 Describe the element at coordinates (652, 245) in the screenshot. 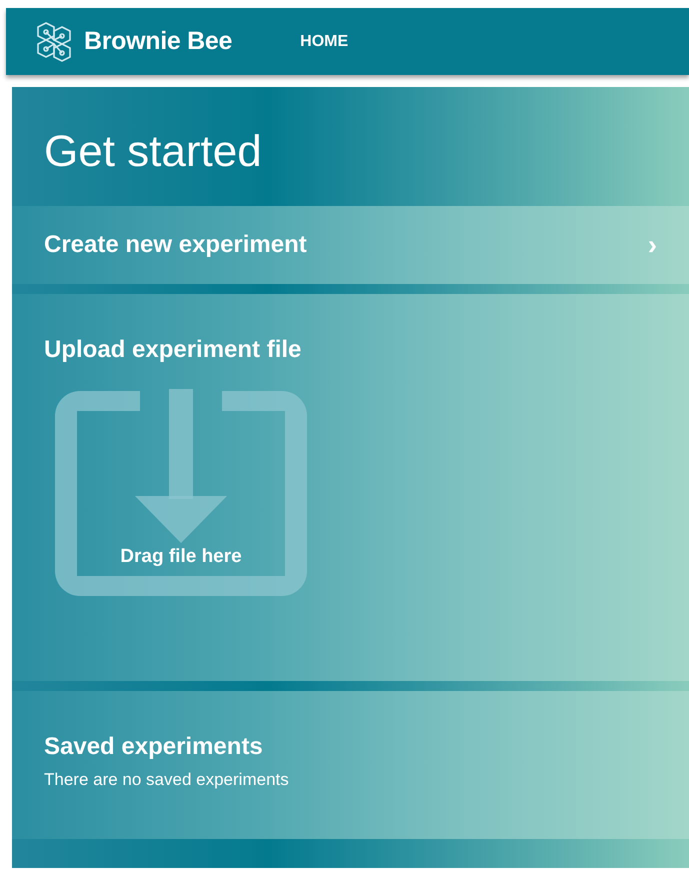

I see `chevron-right-icon: ›` at that location.